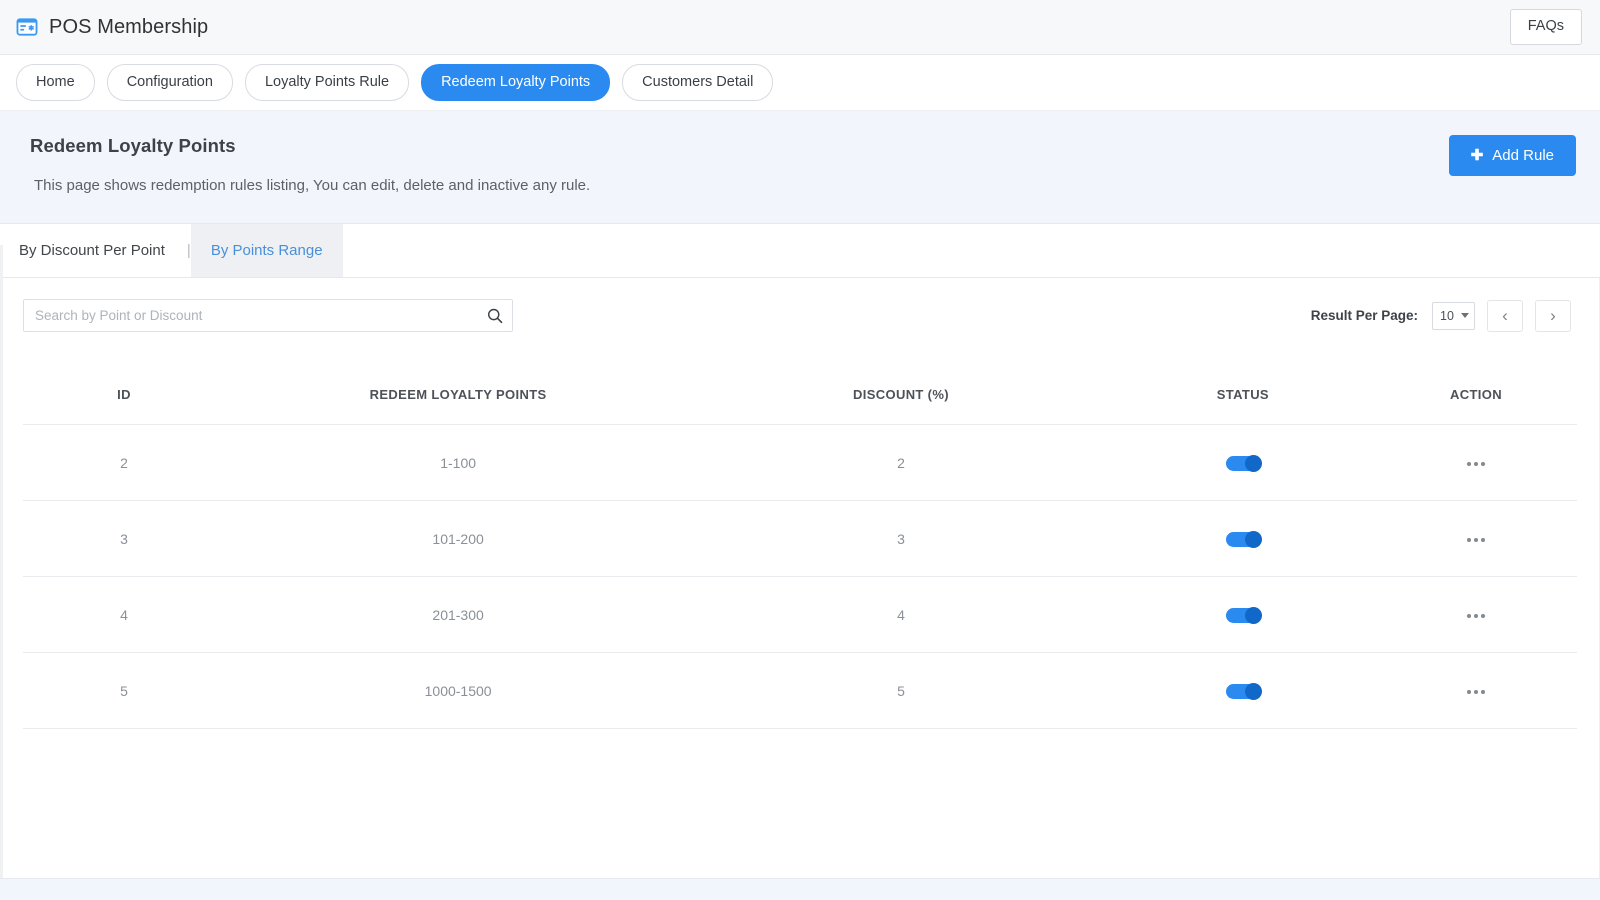  I want to click on nav-item-redeem-loyalty-points: Redeem Loyalty Points, so click(516, 82).